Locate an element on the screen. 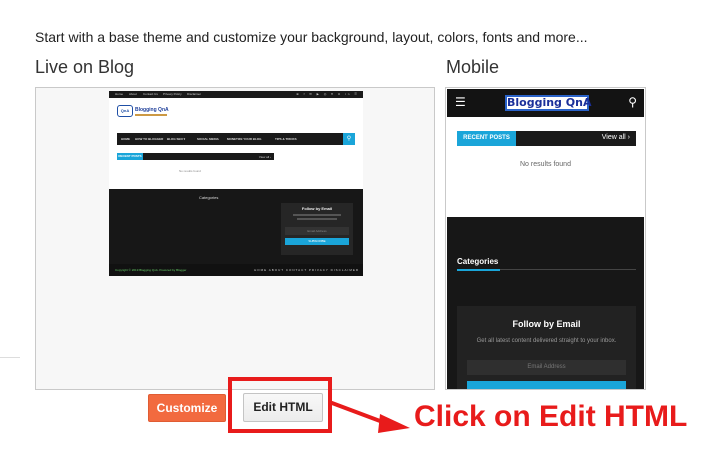  mobile-brand-logo: Blogging QnA is located at coordinates (548, 103).